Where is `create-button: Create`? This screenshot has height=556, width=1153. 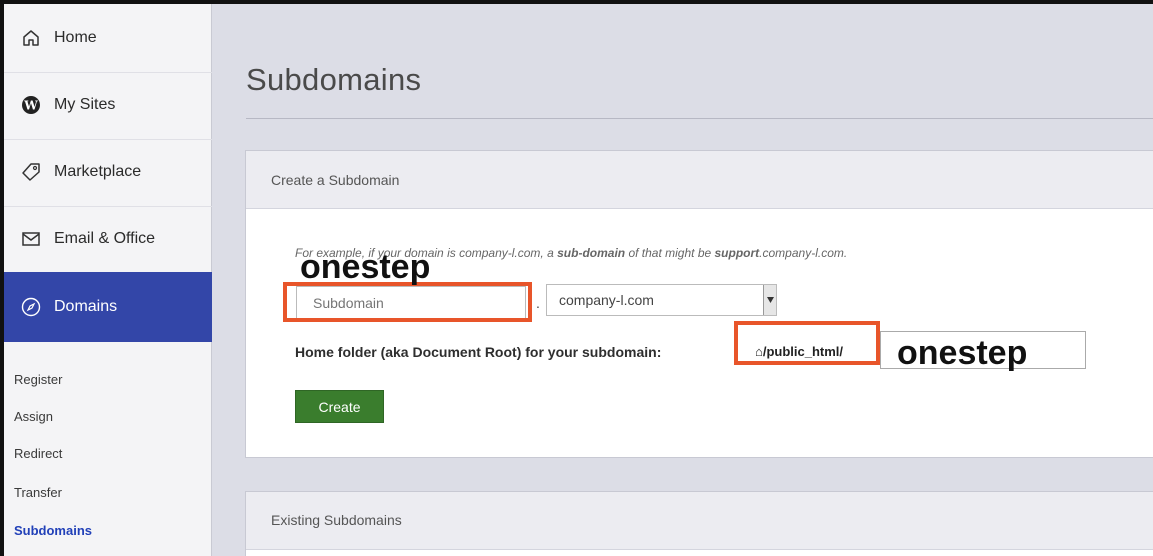 create-button: Create is located at coordinates (339, 406).